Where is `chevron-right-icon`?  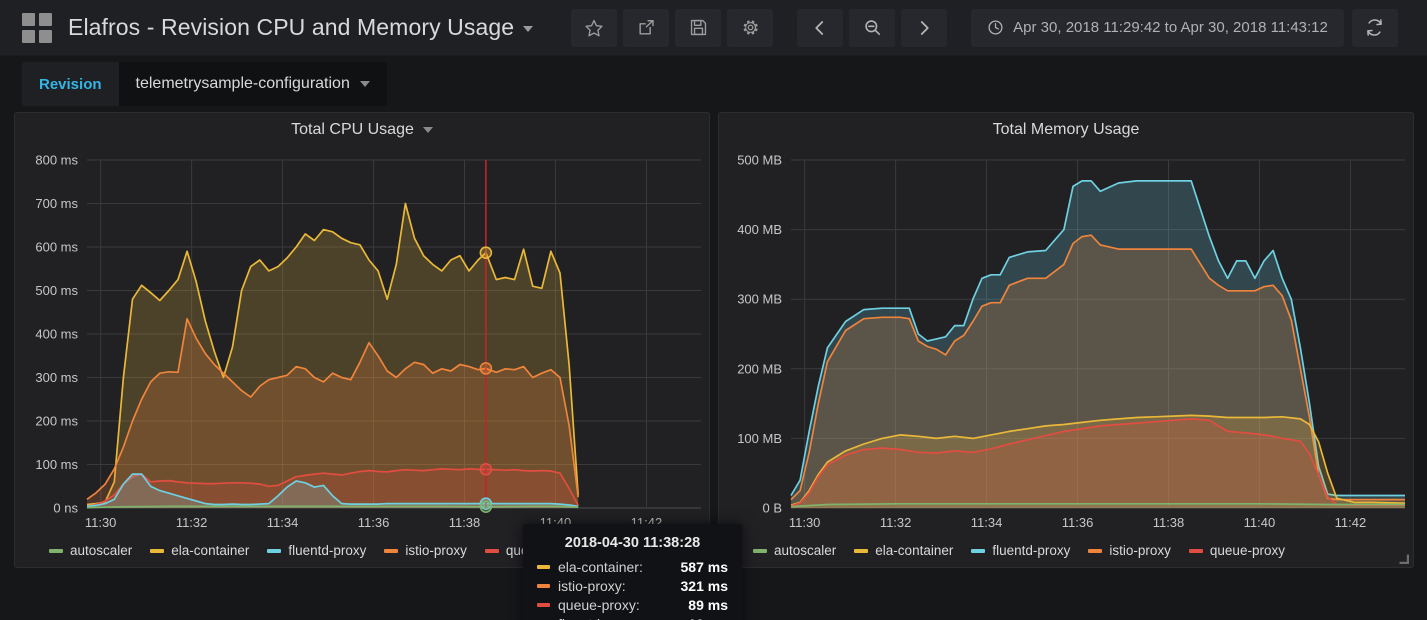 chevron-right-icon is located at coordinates (925, 27).